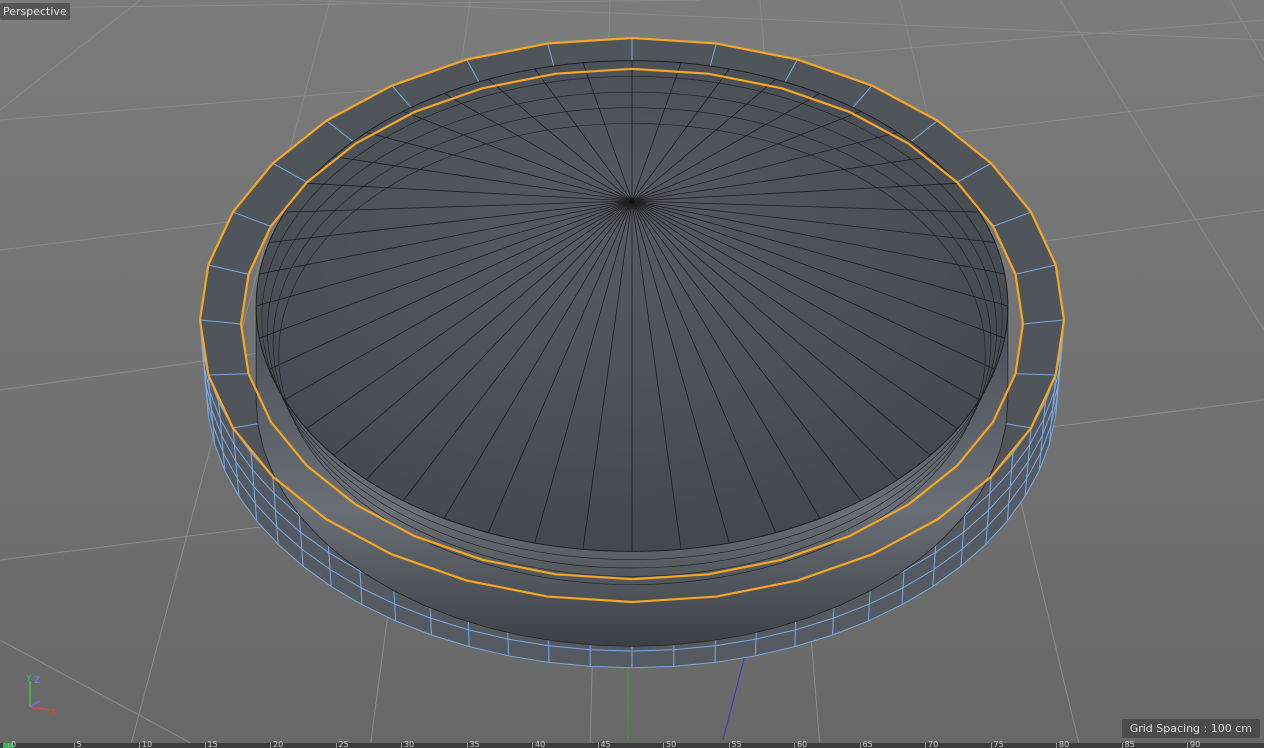 The image size is (1264, 748). What do you see at coordinates (147, 744) in the screenshot?
I see `timeline-frame-label: 10` at bounding box center [147, 744].